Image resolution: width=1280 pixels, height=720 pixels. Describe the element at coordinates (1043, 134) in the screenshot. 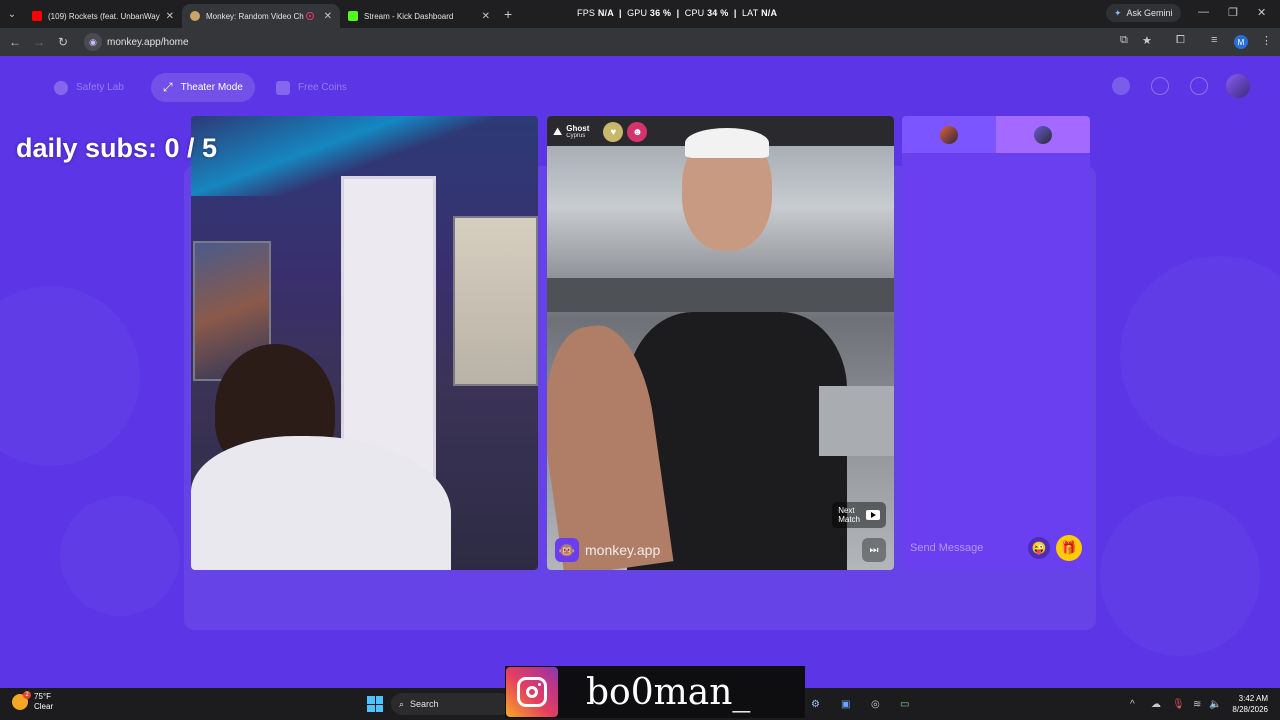

I see `tab-chat-b` at that location.